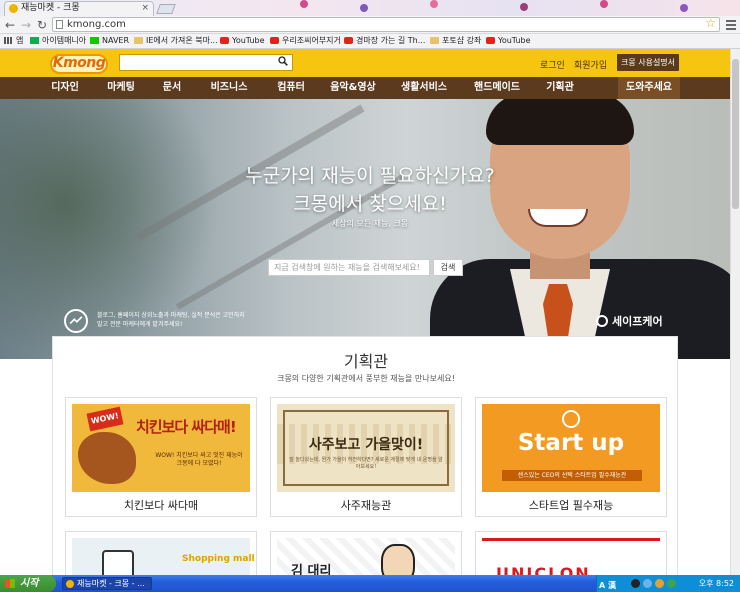 This screenshot has width=740, height=592. I want to click on address-toolbar: ← → ↻ kmong.com ☆, so click(370, 25).